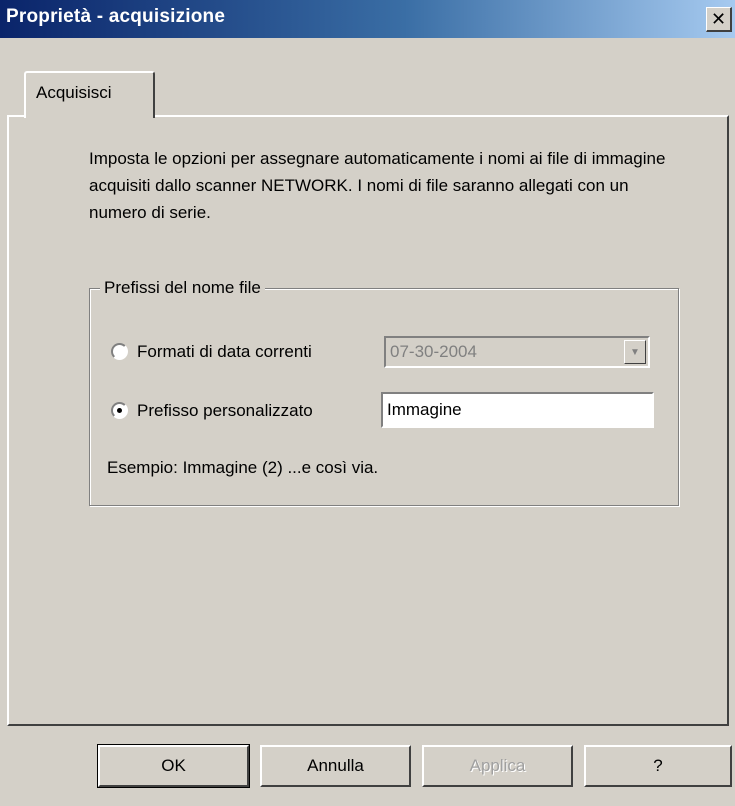 Image resolution: width=735 pixels, height=806 pixels. What do you see at coordinates (433, 351) in the screenshot?
I see `date-format-value: 07-30-2004` at bounding box center [433, 351].